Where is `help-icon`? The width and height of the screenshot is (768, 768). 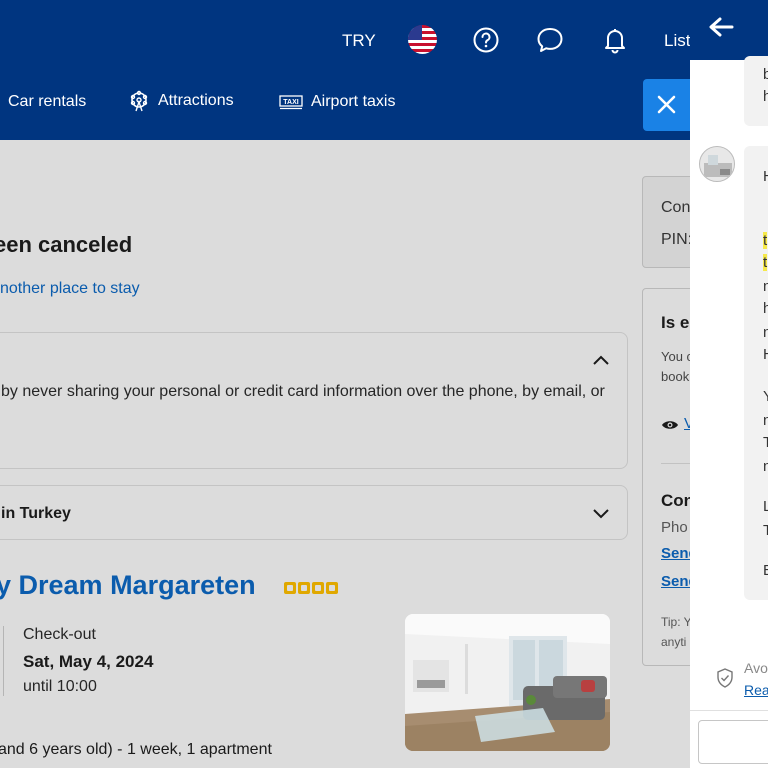
help-icon is located at coordinates (486, 40).